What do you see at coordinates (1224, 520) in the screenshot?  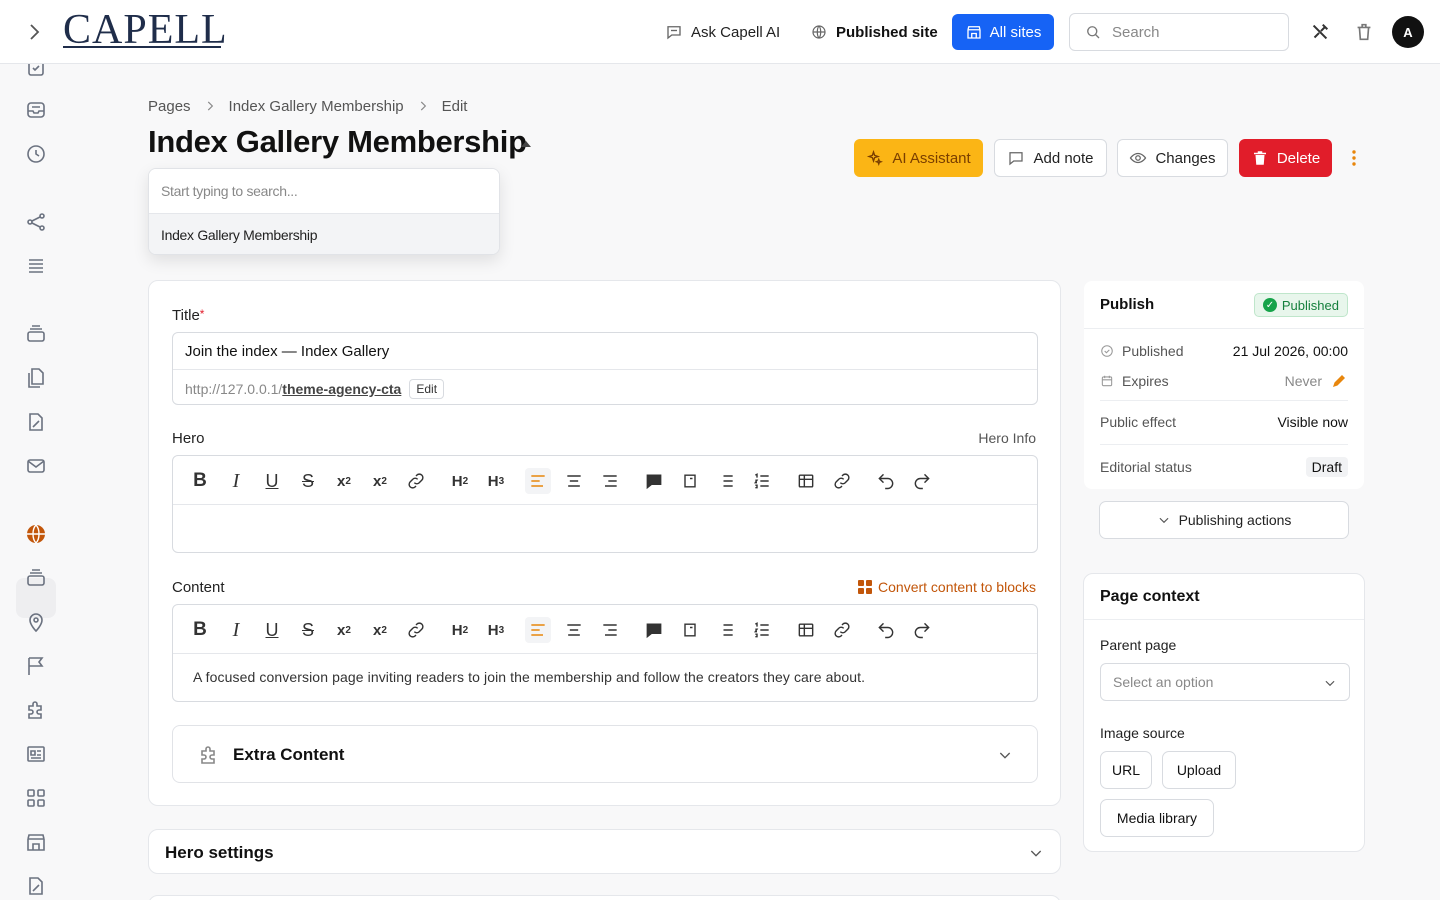 I see `publishing-actions-button: Publishing actions` at bounding box center [1224, 520].